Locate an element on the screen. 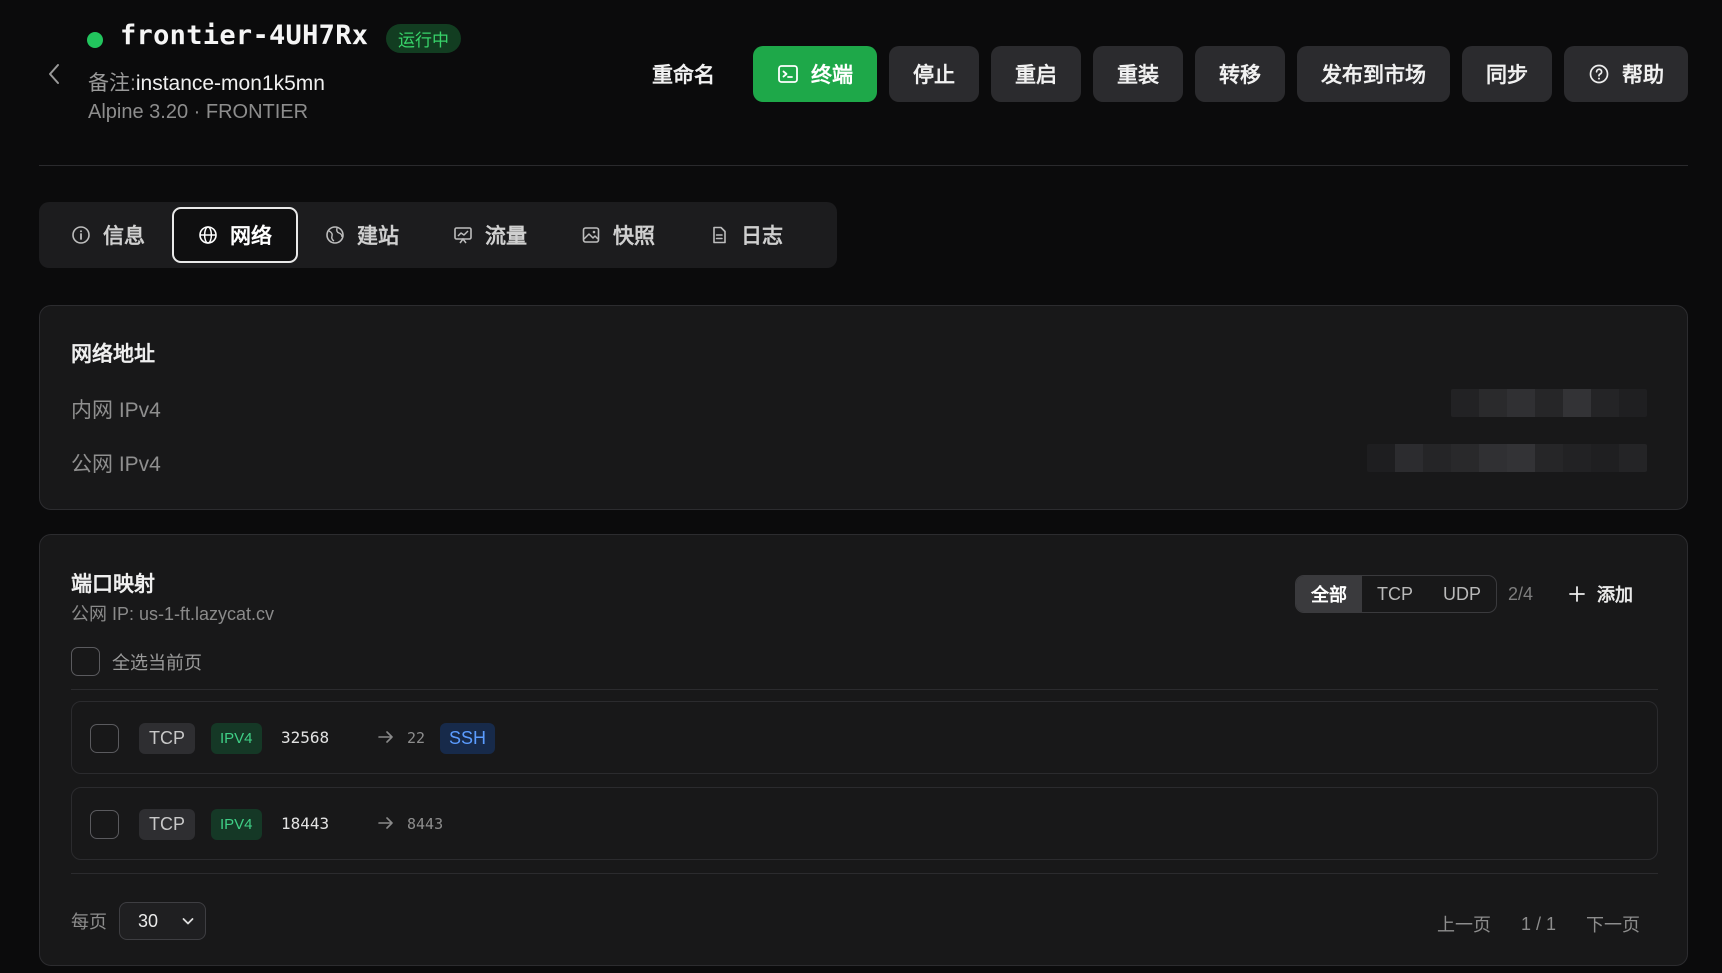 The image size is (1722, 973). terminal-label: 终端 is located at coordinates (832, 75).